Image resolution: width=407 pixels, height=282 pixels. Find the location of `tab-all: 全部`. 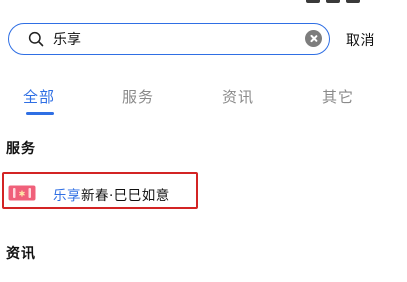

tab-all: 全部 is located at coordinates (39, 96).